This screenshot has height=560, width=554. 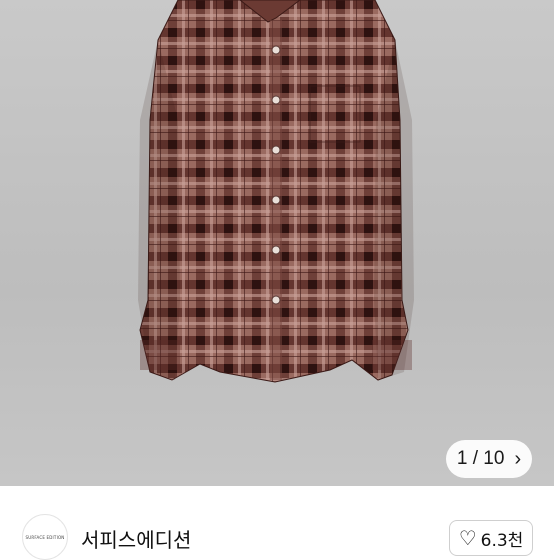 I want to click on like-count: 6.3천, so click(x=502, y=540).